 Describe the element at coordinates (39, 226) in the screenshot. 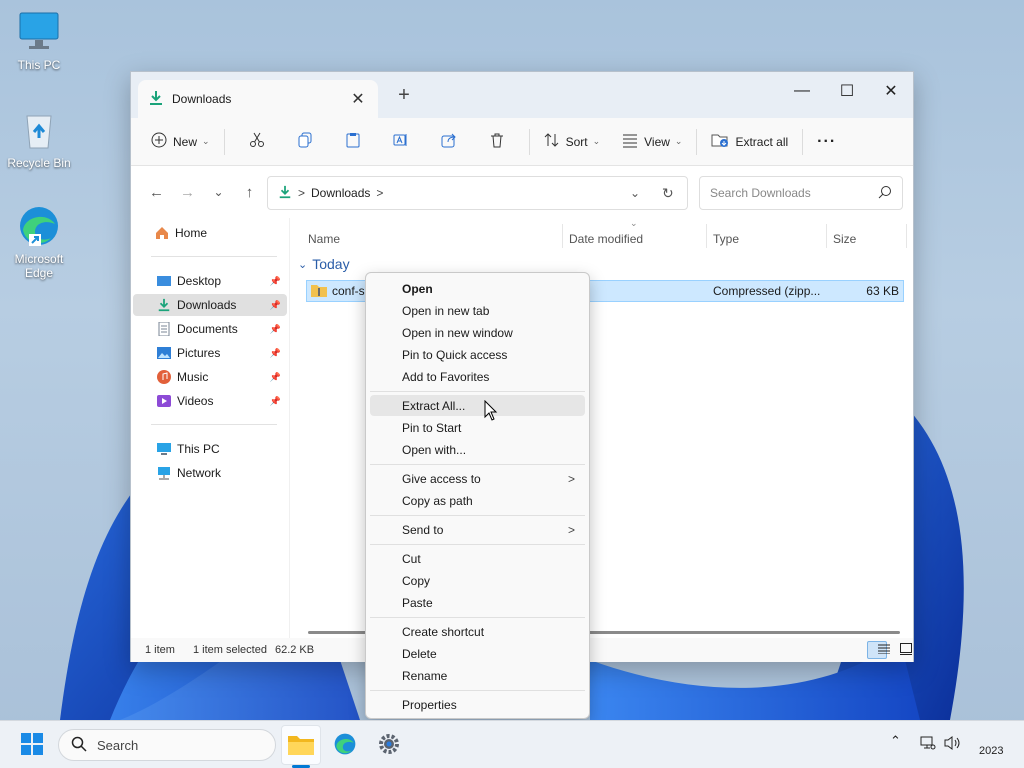

I see `edge-icon` at that location.